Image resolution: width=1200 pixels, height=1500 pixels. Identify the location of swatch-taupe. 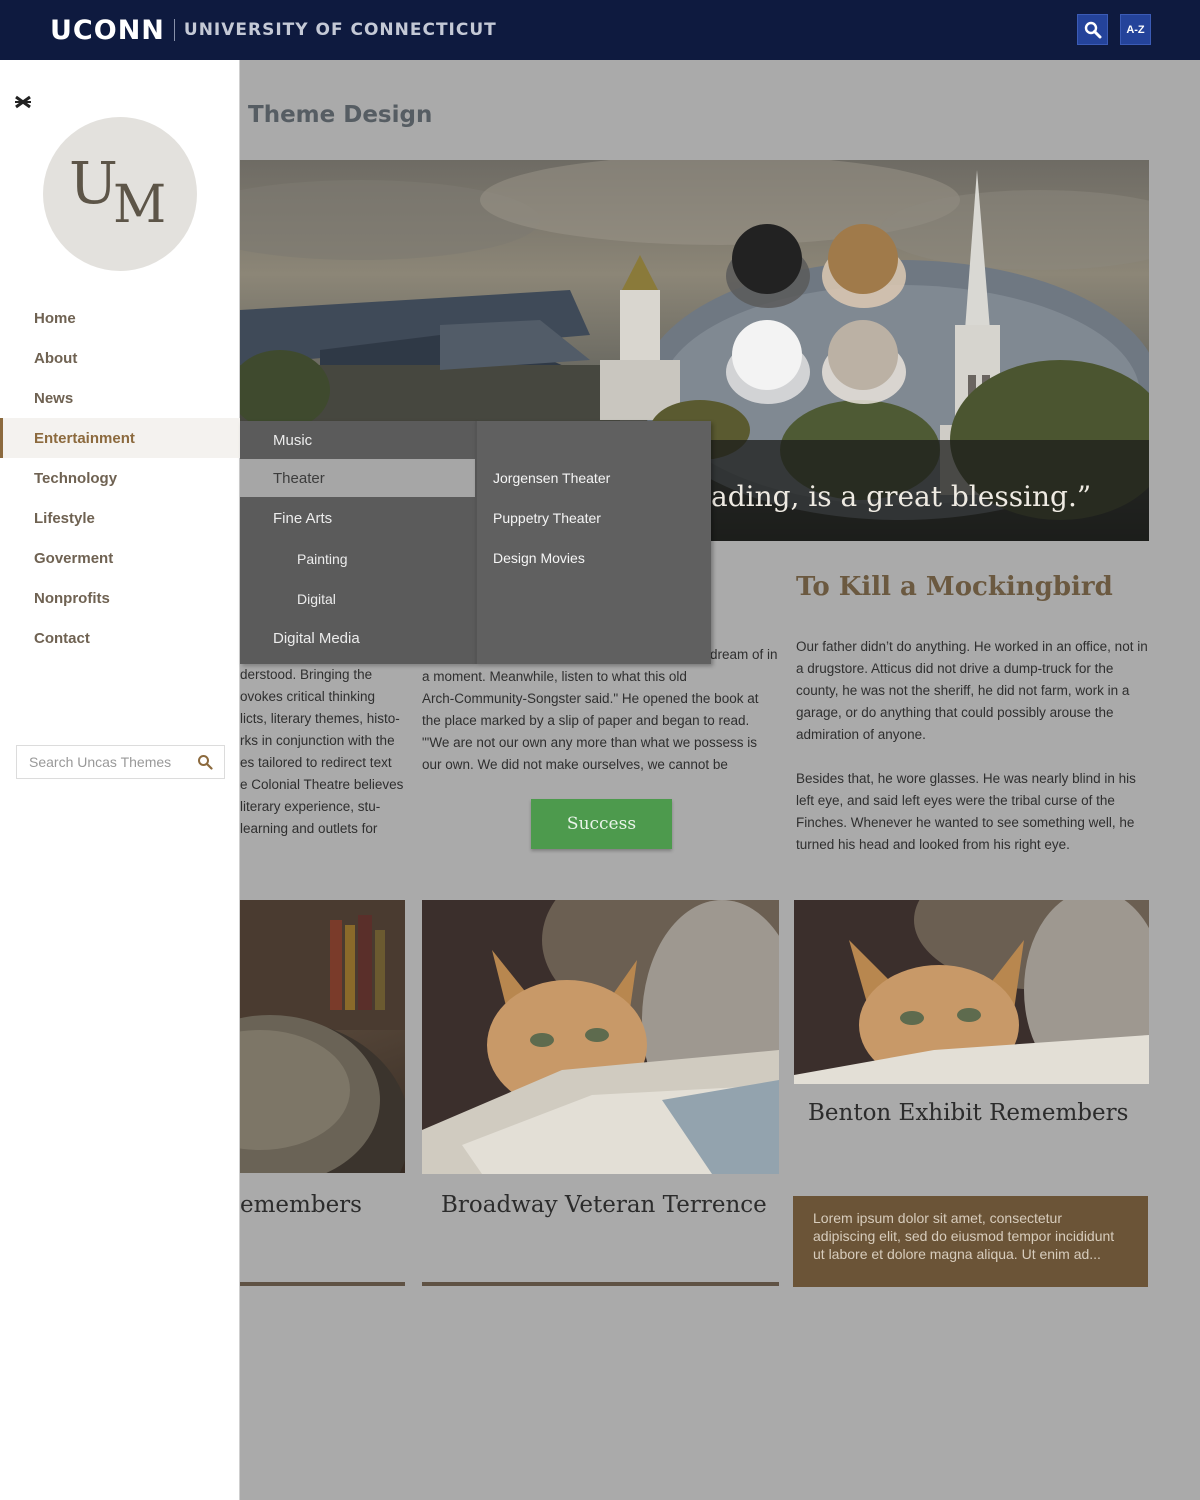
(864, 362).